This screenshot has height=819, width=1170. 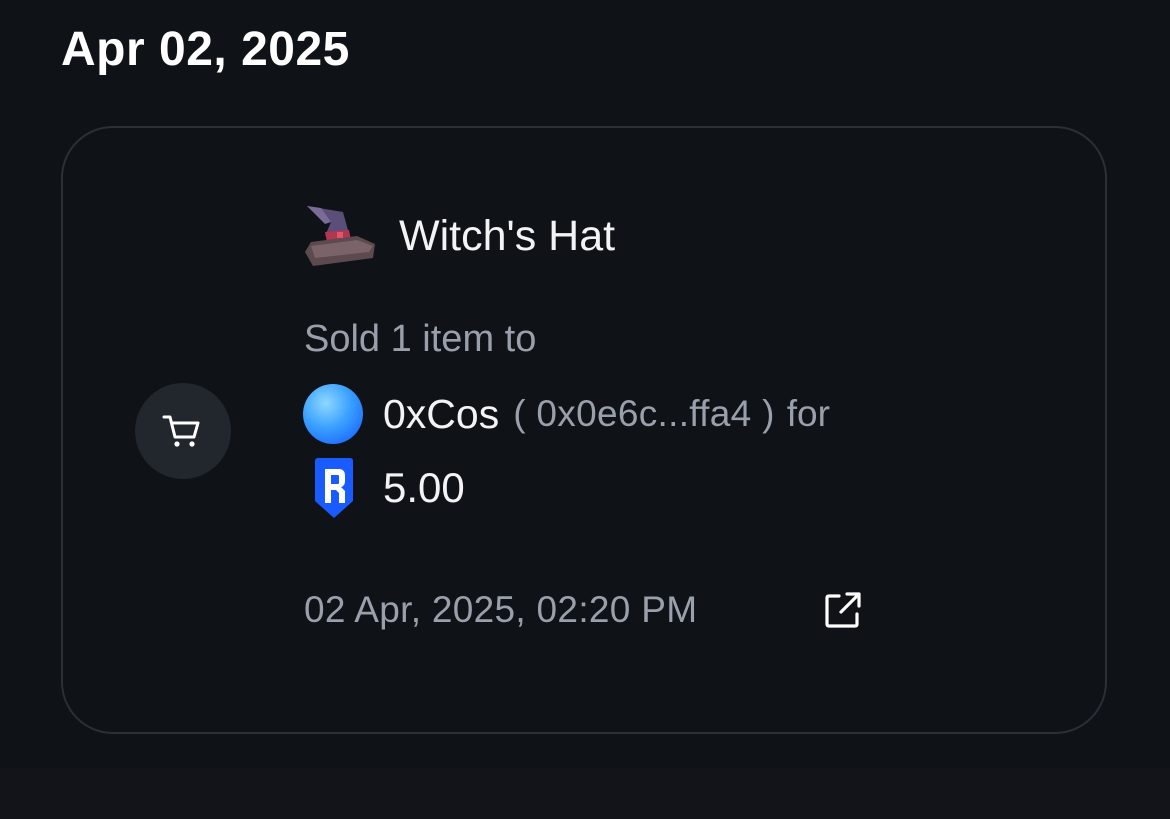 What do you see at coordinates (420, 339) in the screenshot?
I see `action-text: Sold 1 item to` at bounding box center [420, 339].